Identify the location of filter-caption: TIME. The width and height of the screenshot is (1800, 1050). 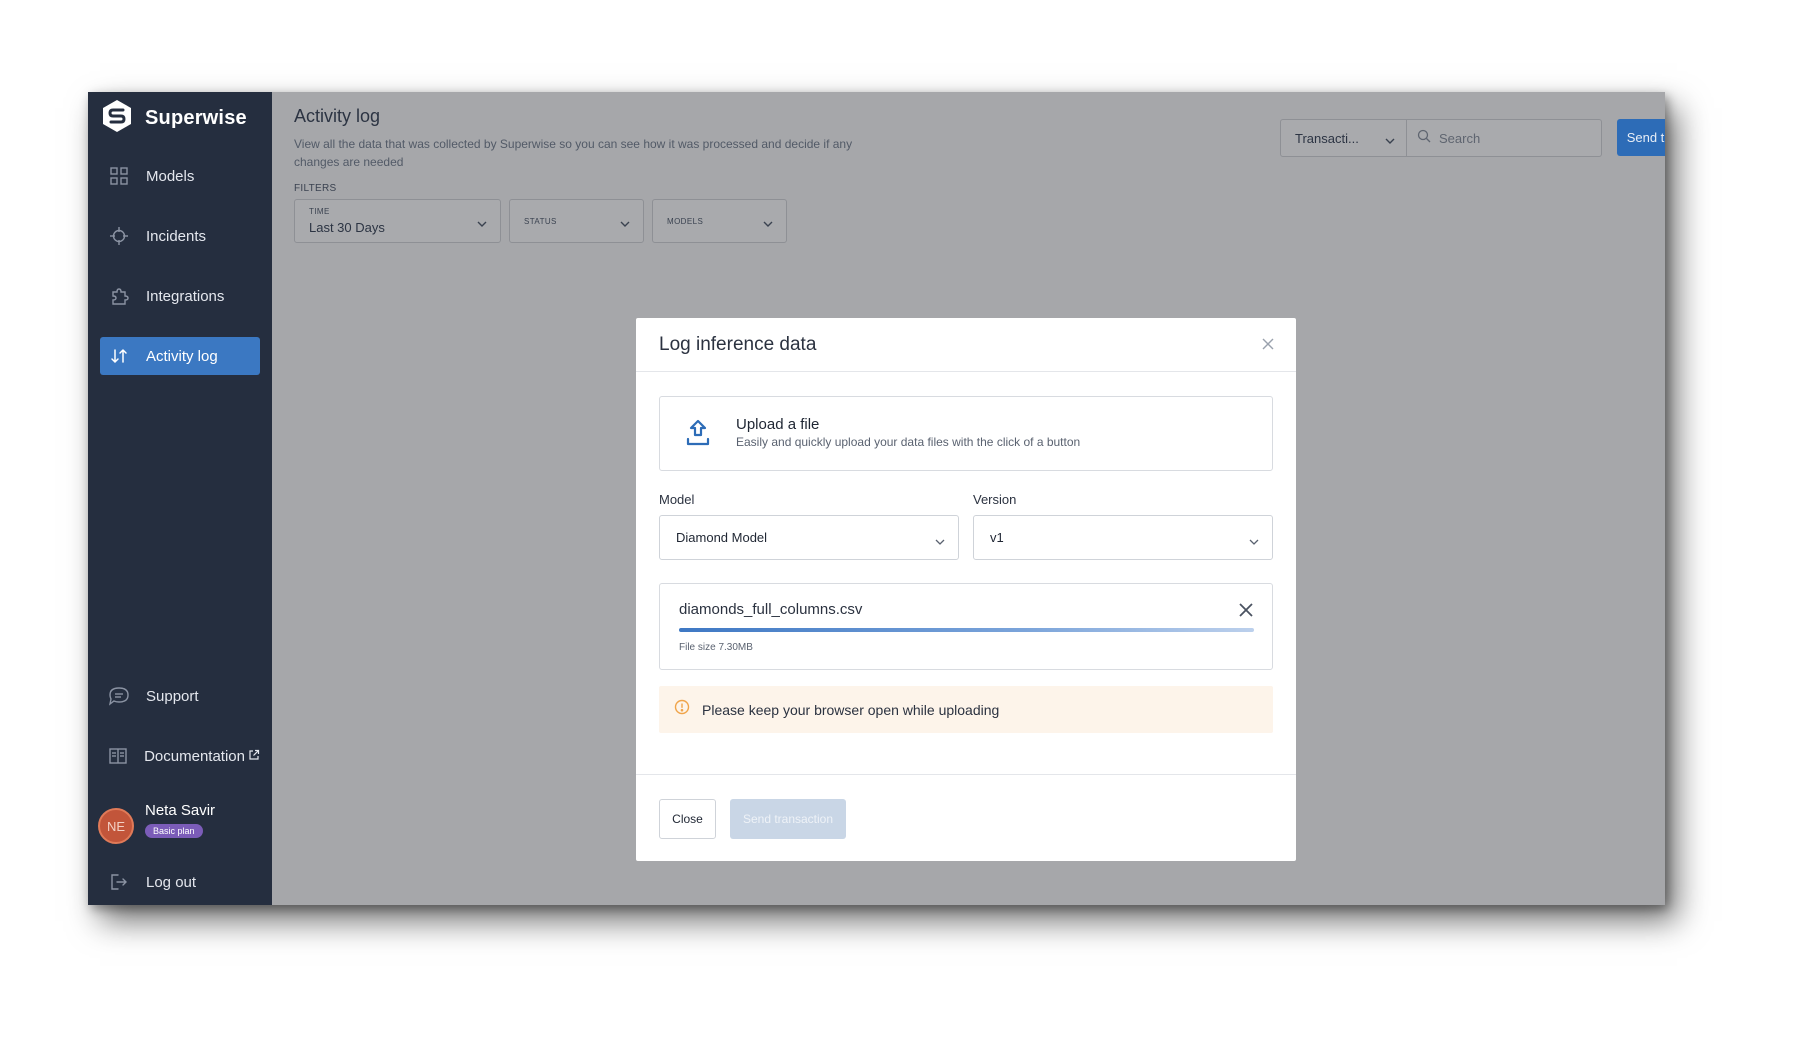
(319, 211).